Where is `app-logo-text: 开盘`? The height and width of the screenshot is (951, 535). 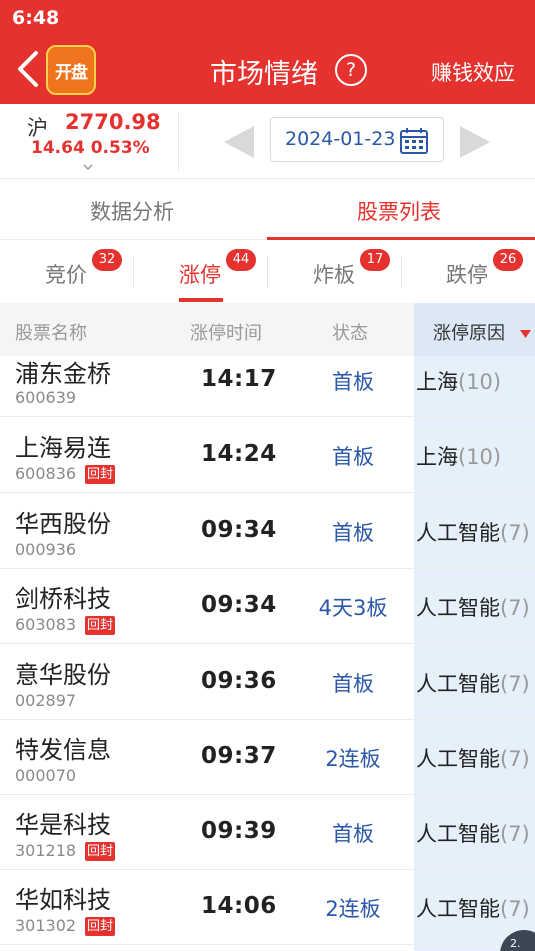 app-logo-text: 开盘 is located at coordinates (71, 72).